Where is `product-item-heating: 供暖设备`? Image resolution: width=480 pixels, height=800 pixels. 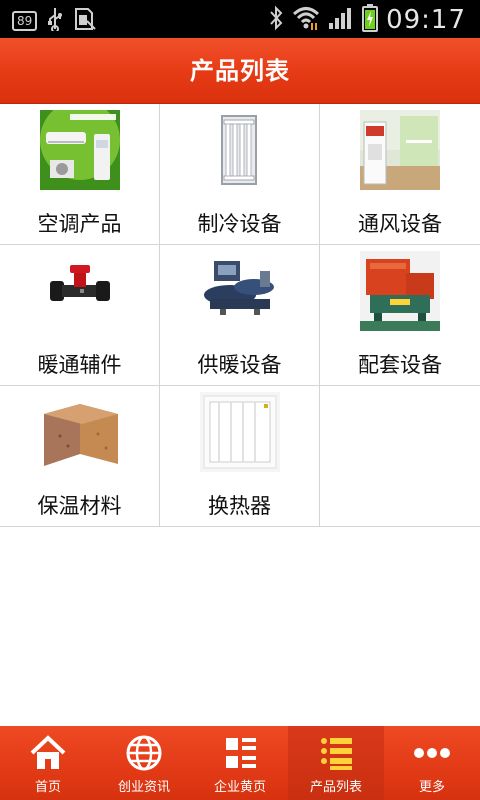
product-item-heating: 供暖设备 is located at coordinates (240, 315).